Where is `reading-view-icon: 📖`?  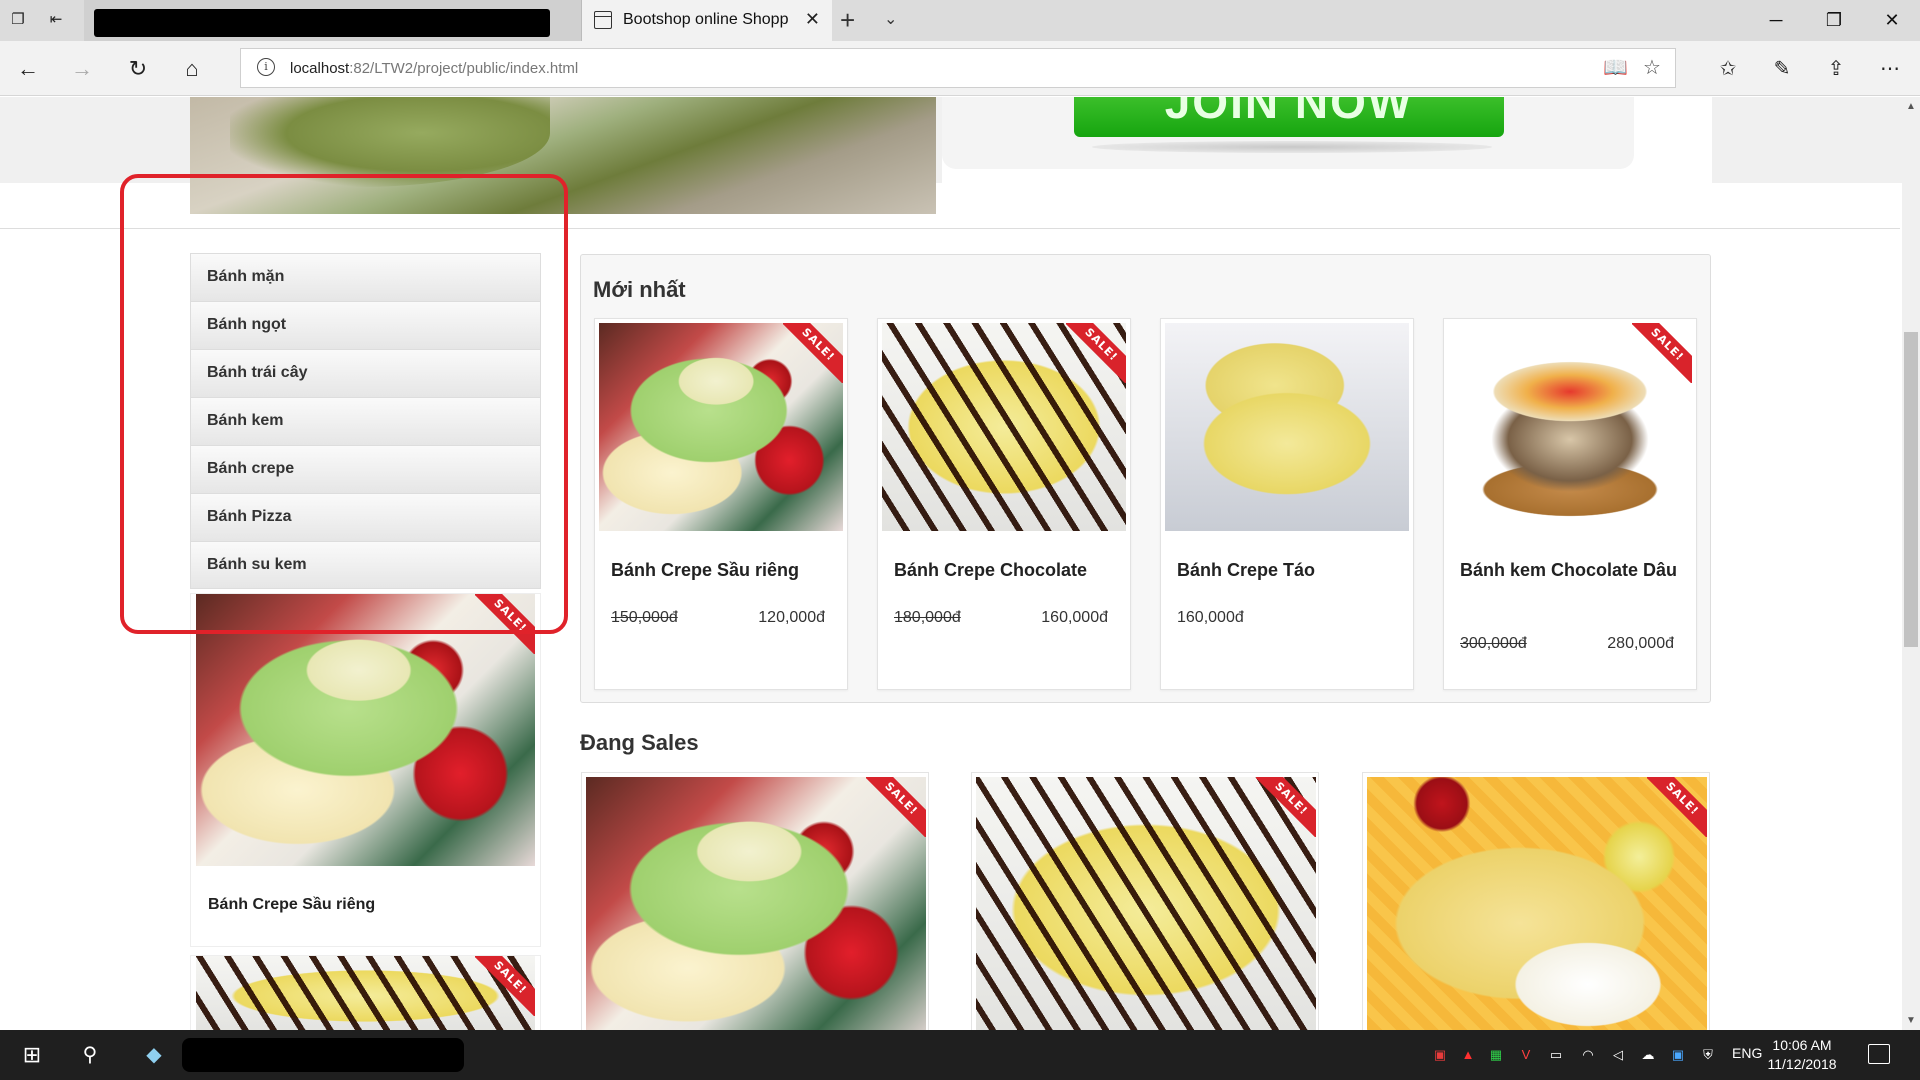
reading-view-icon: 📖 is located at coordinates (1615, 67).